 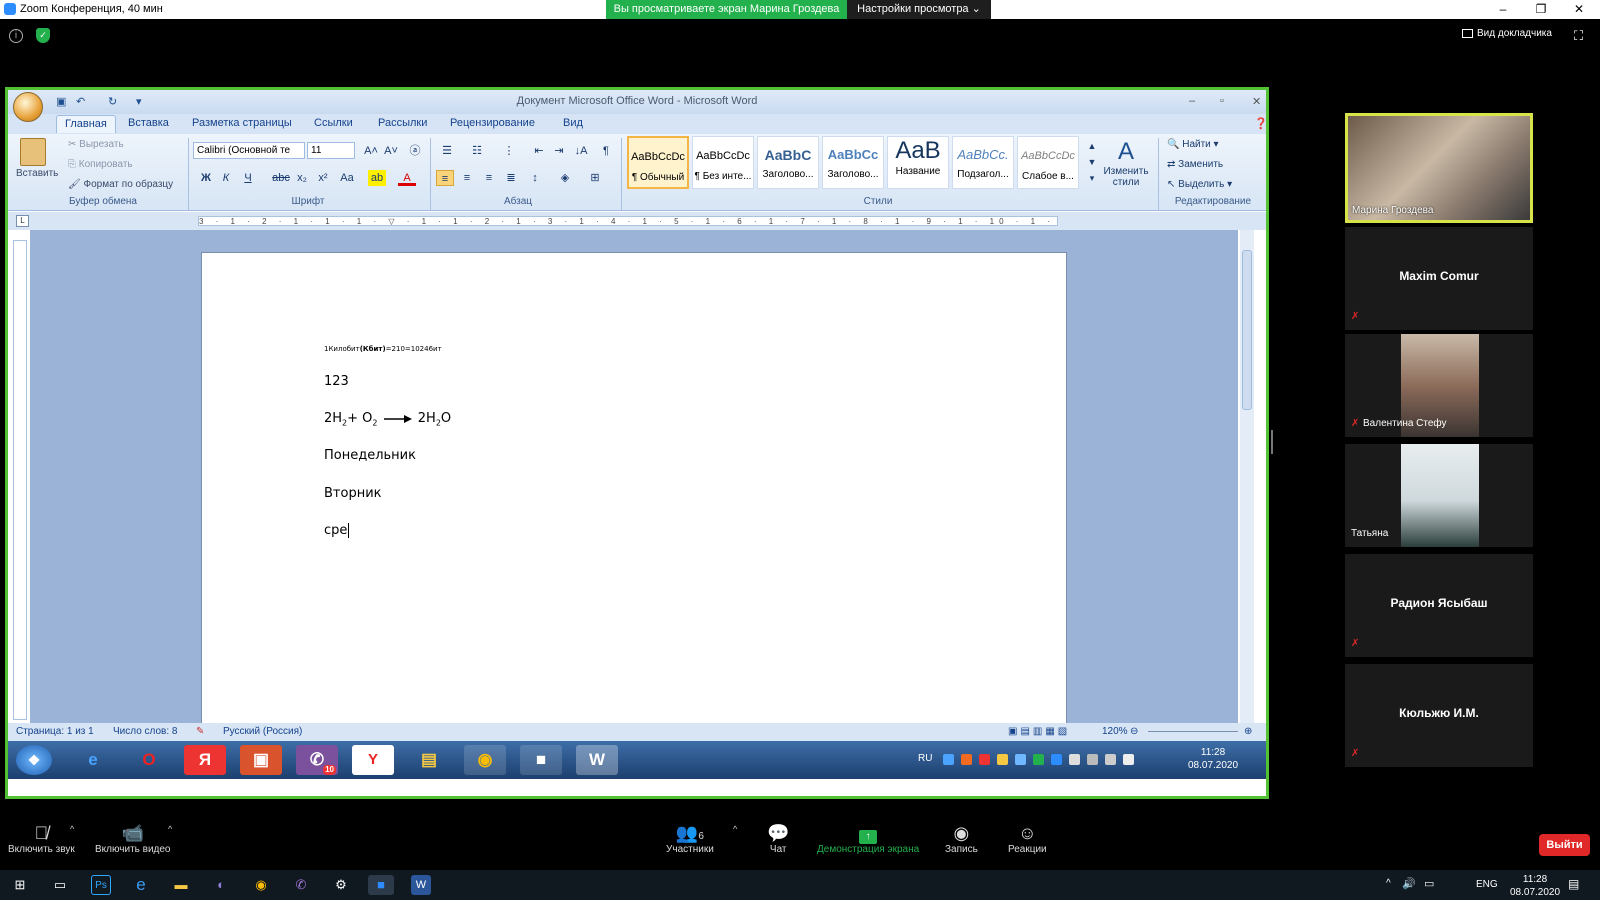 I want to click on notifications-icon: ▤, so click(x=1573, y=884).